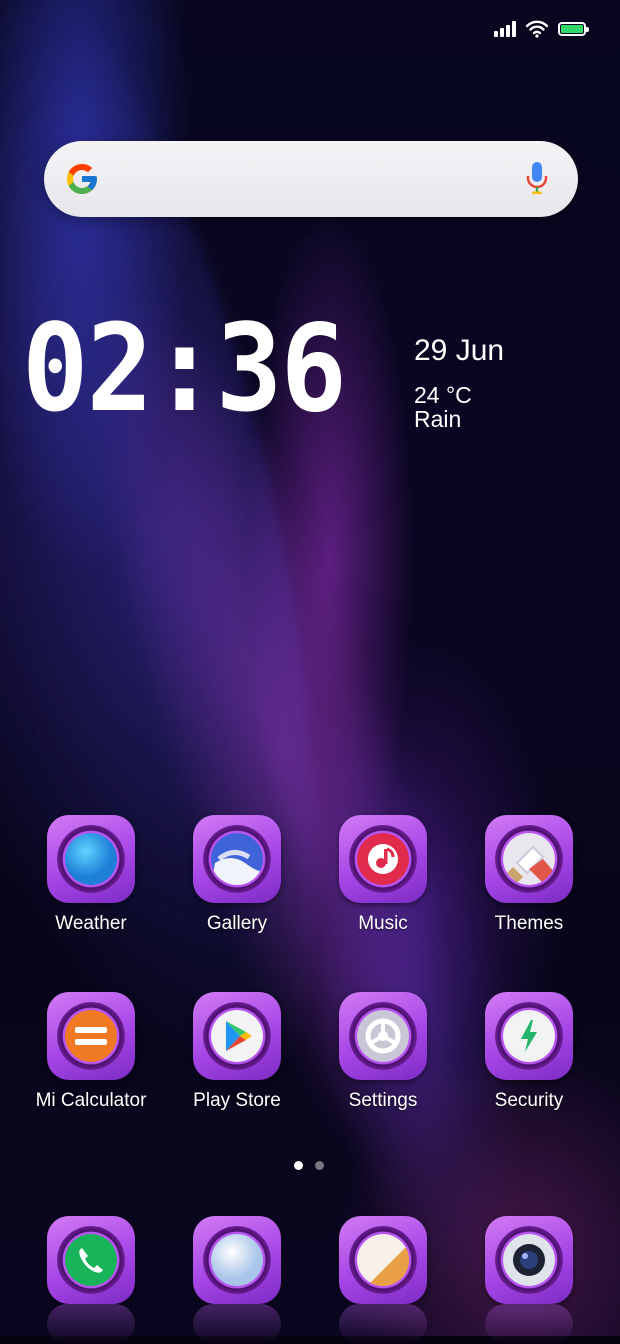 Image resolution: width=620 pixels, height=1344 pixels. What do you see at coordinates (383, 859) in the screenshot?
I see `music-icon` at bounding box center [383, 859].